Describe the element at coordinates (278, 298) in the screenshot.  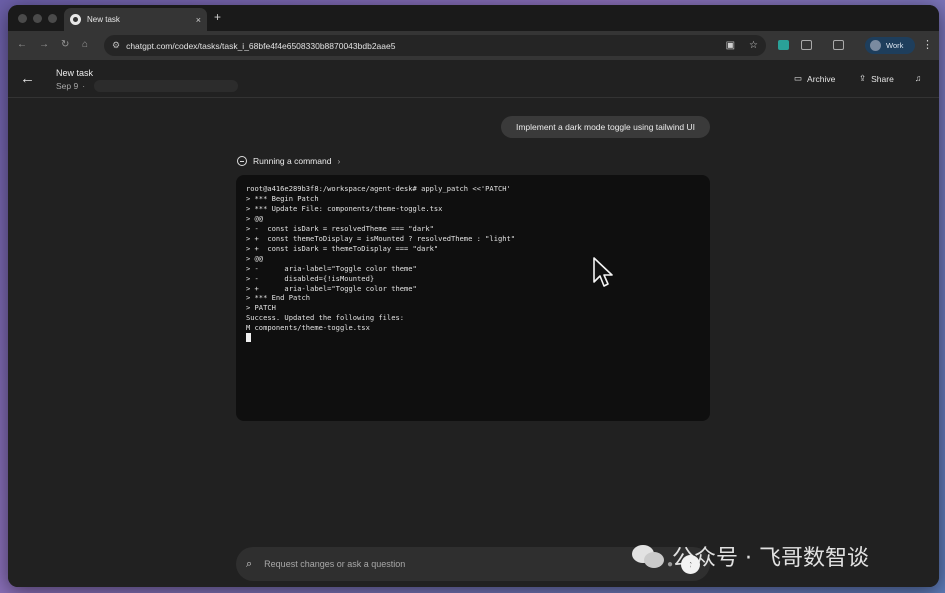
I see `terminal-line: > *** End Patch` at that location.